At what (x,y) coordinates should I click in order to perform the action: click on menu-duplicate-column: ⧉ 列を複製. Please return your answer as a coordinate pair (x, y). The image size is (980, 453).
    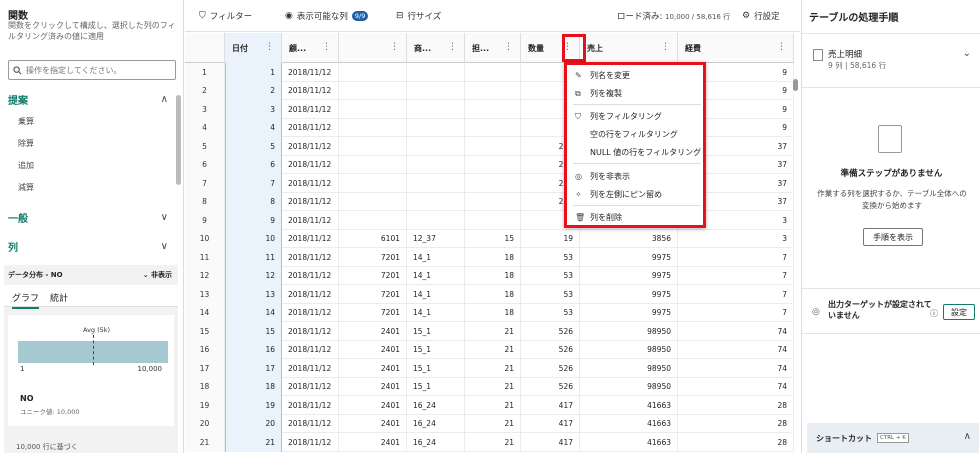
    Looking at the image, I should click on (598, 93).